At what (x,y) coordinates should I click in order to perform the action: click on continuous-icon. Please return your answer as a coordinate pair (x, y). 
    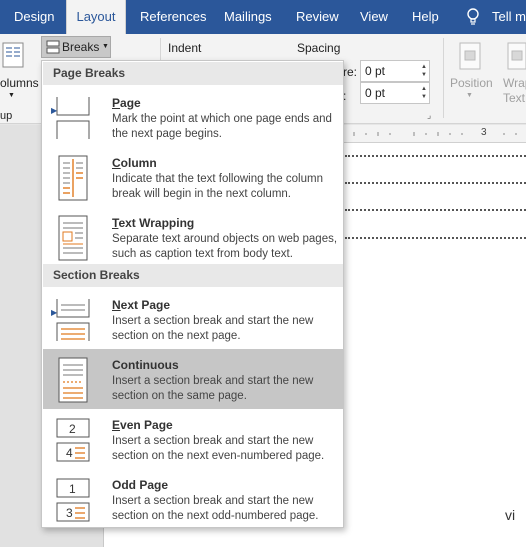
    Looking at the image, I should click on (73, 380).